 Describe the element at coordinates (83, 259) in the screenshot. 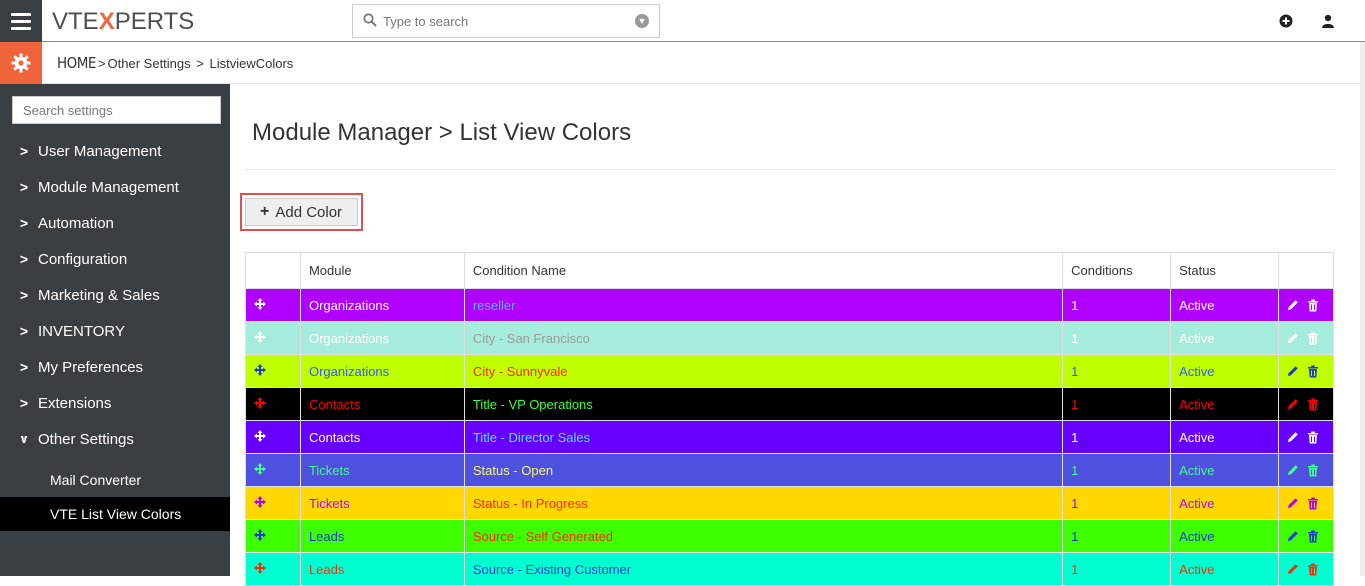

I see `sidebar-item-label: Configuration` at that location.